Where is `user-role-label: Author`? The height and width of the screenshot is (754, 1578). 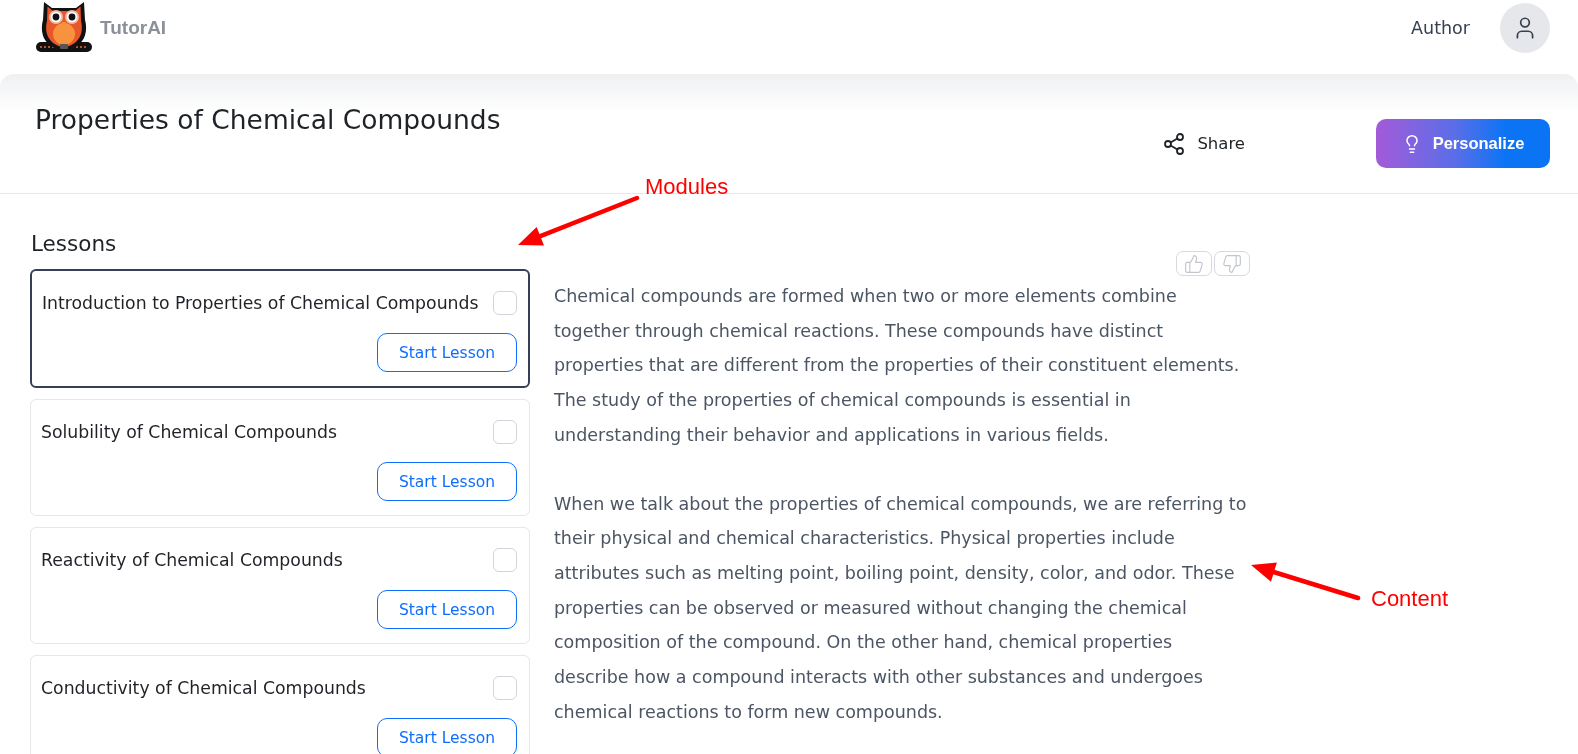
user-role-label: Author is located at coordinates (1440, 28).